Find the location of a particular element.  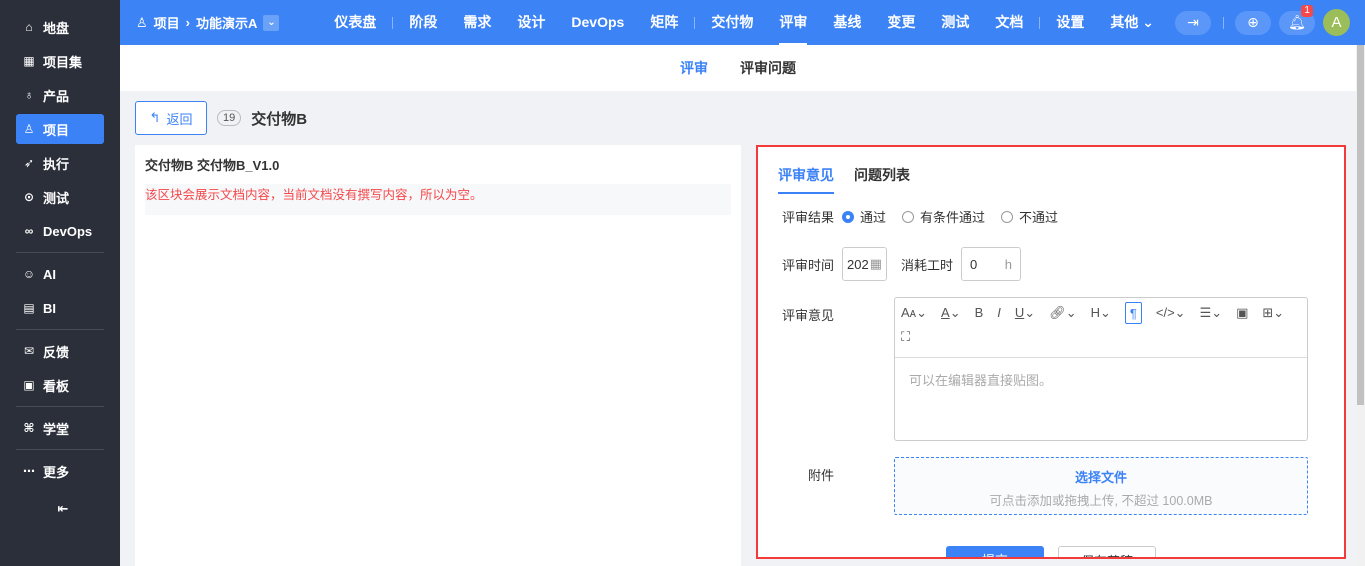

tab-review-opinion: 评审意见 is located at coordinates (806, 179).